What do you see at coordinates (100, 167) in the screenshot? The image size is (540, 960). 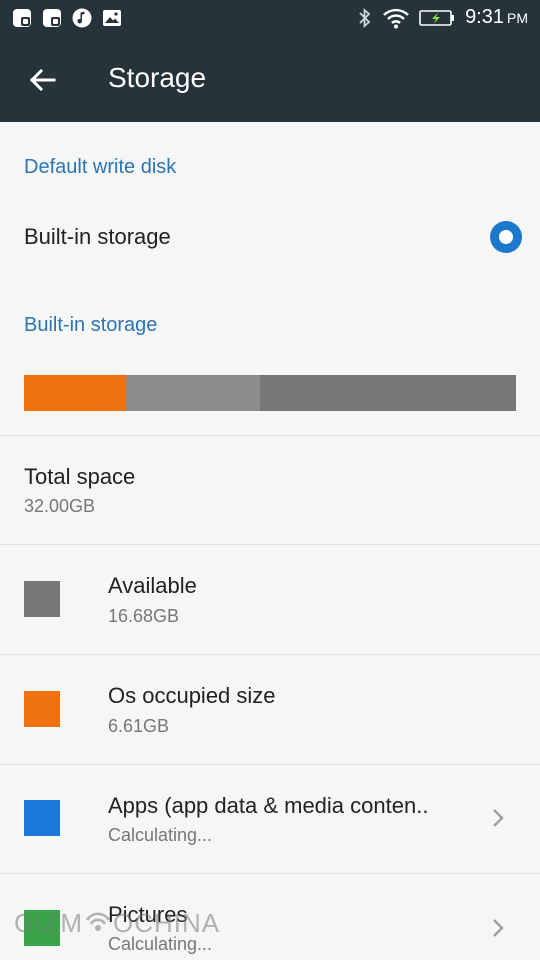 I see `section-header-default-write-disk: Default write disk` at bounding box center [100, 167].